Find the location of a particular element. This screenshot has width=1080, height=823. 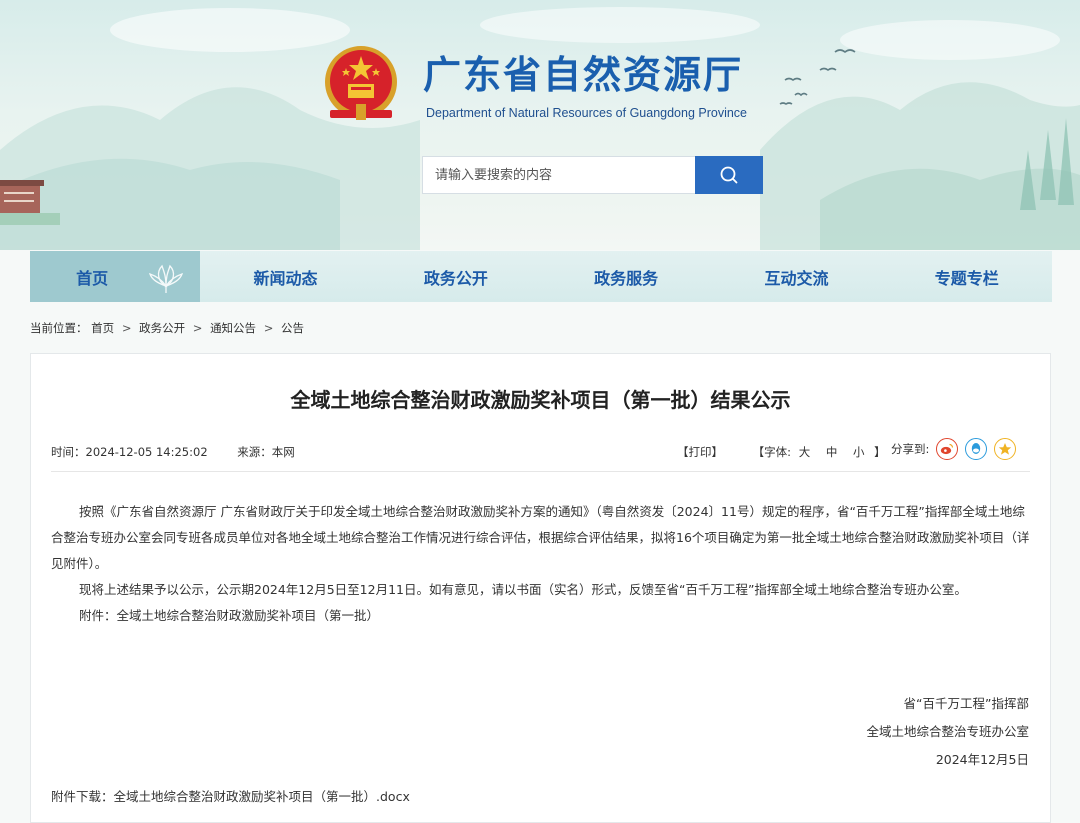

nav-item-label: 政务服务 is located at coordinates (626, 278).